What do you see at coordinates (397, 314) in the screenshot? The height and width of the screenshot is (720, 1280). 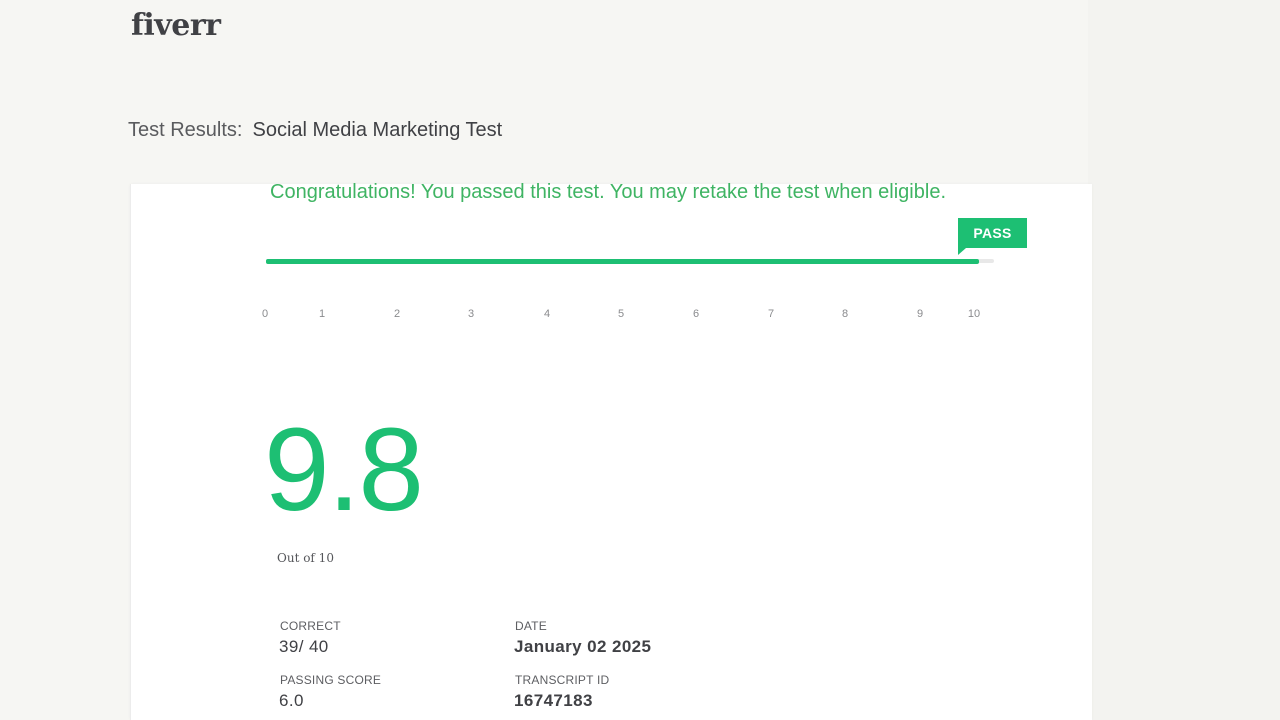 I see `scale-tick-2: 2` at bounding box center [397, 314].